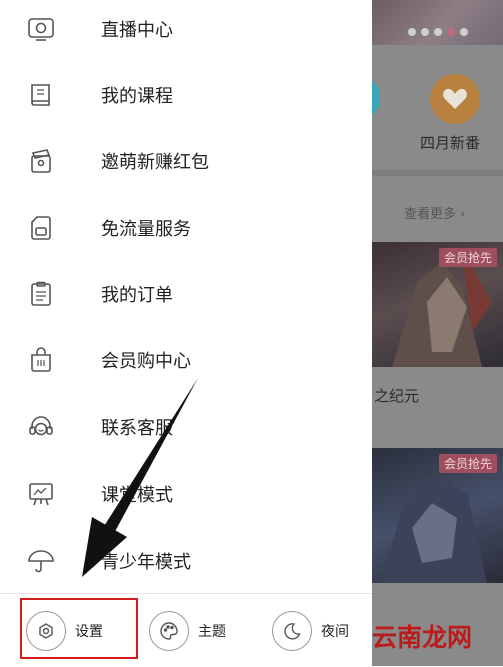 Image resolution: width=503 pixels, height=667 pixels. I want to click on menu-item-label: 联系客服, so click(137, 428).